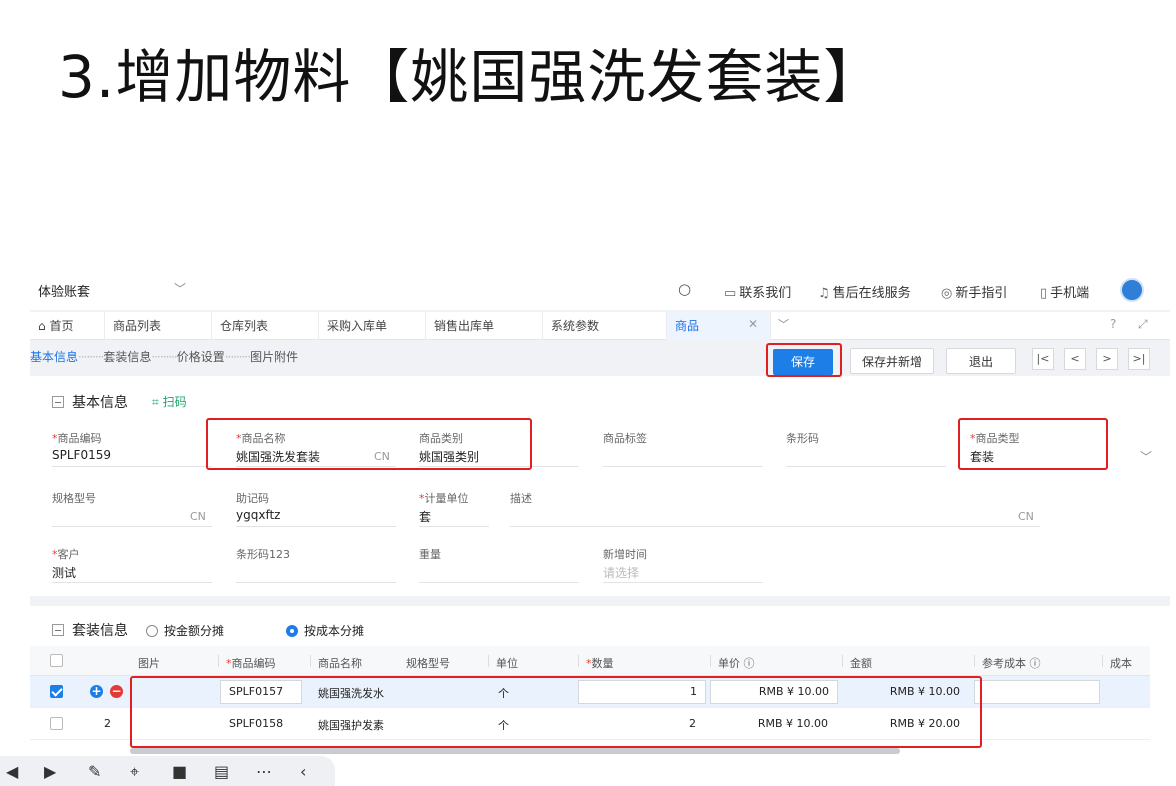  What do you see at coordinates (127, 357) in the screenshot?
I see `step-kit: 套装信息` at bounding box center [127, 357].